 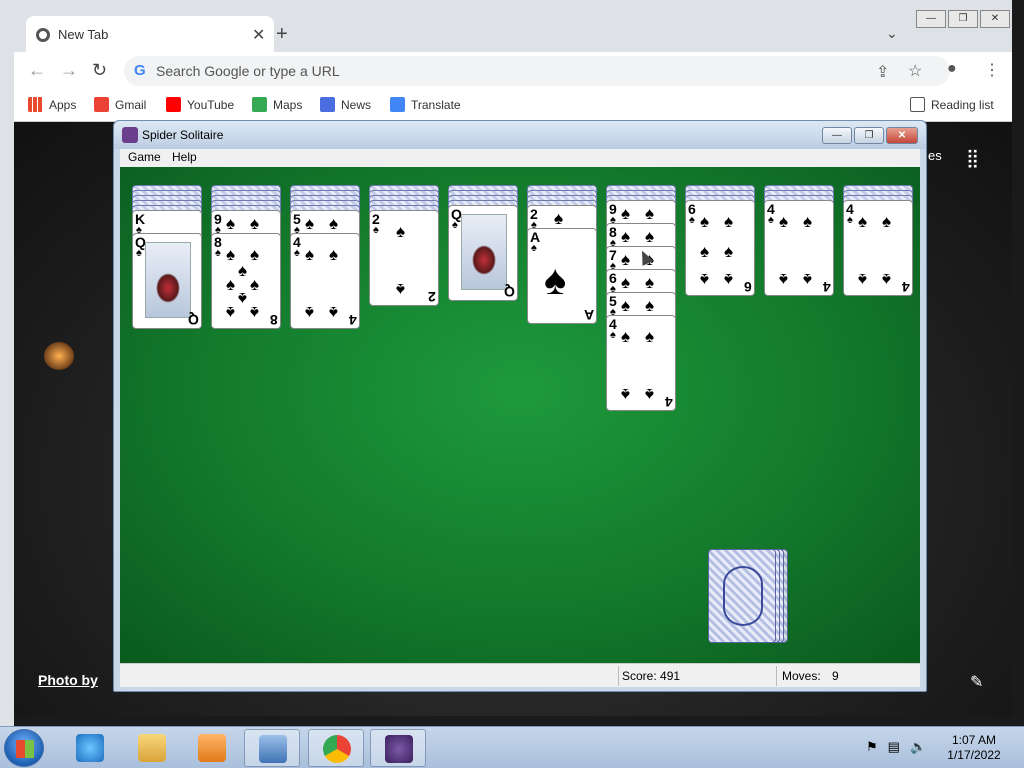 I want to click on taskbar-spider-solitaire, so click(x=398, y=748).